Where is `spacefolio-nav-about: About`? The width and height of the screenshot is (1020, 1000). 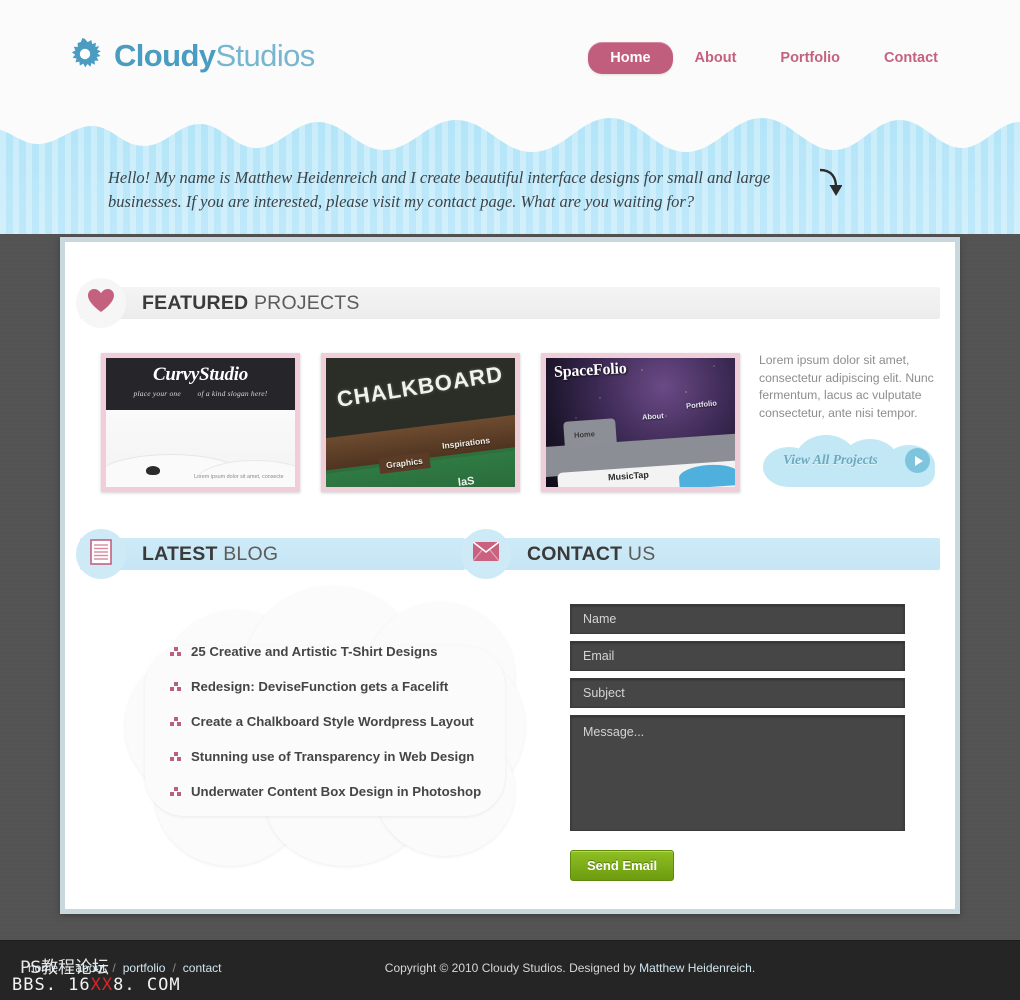
spacefolio-nav-about: About is located at coordinates (652, 416).